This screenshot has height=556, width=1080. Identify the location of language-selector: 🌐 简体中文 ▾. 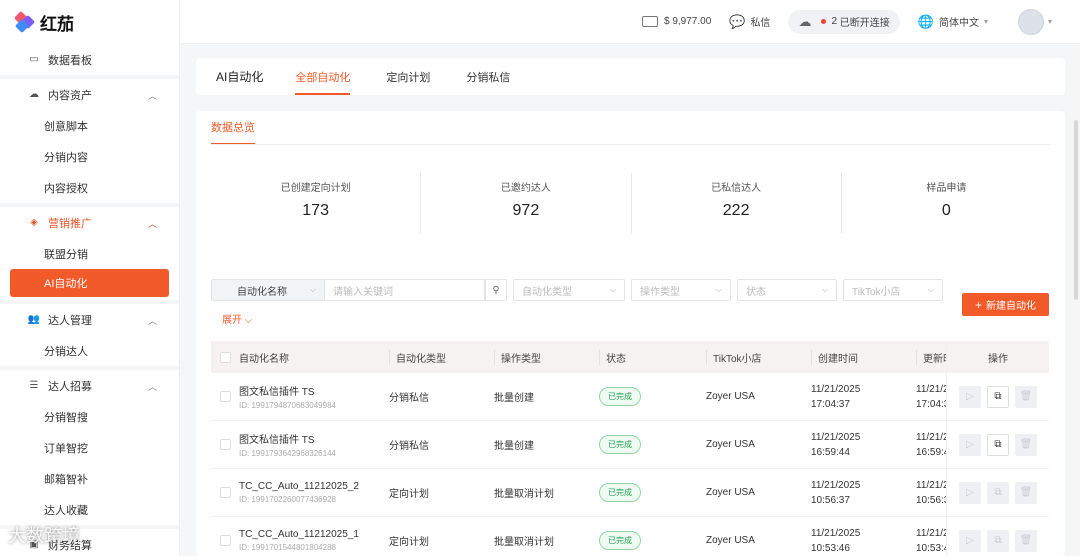
(953, 22).